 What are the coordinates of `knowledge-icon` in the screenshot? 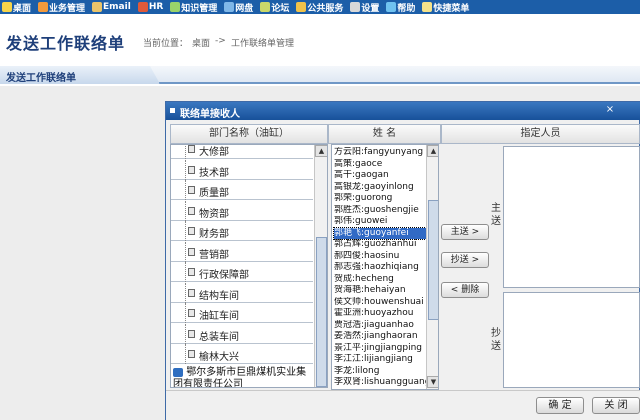 It's located at (175, 7).